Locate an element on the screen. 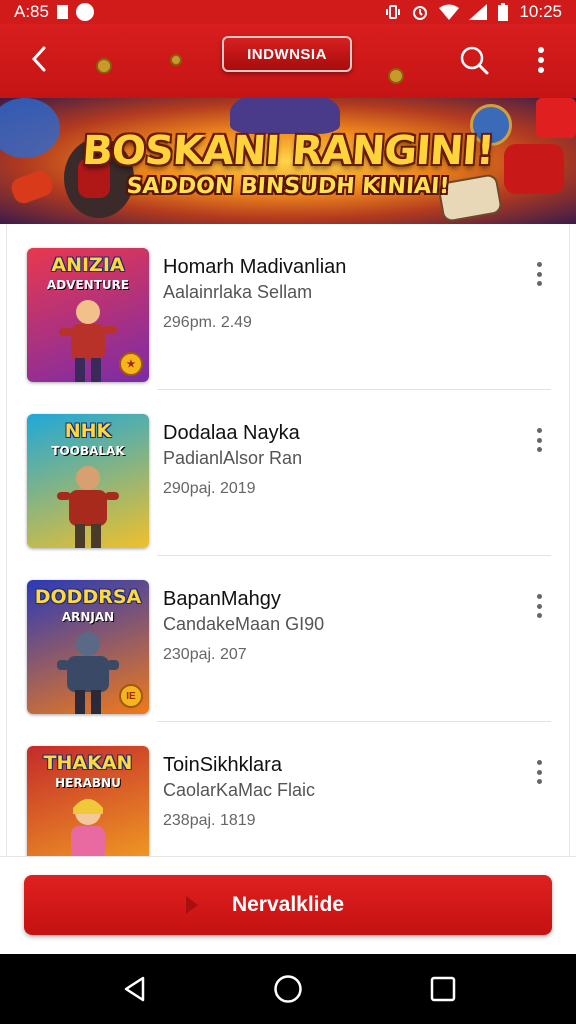  chevron-left-icon is located at coordinates (38, 59).